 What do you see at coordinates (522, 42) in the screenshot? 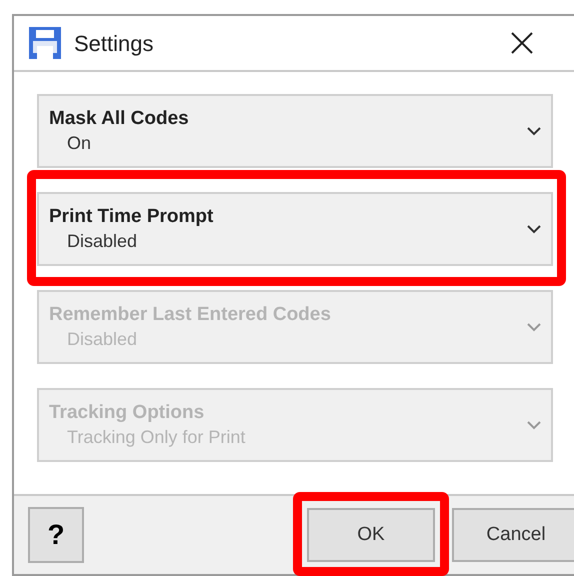
I see `close-icon` at bounding box center [522, 42].